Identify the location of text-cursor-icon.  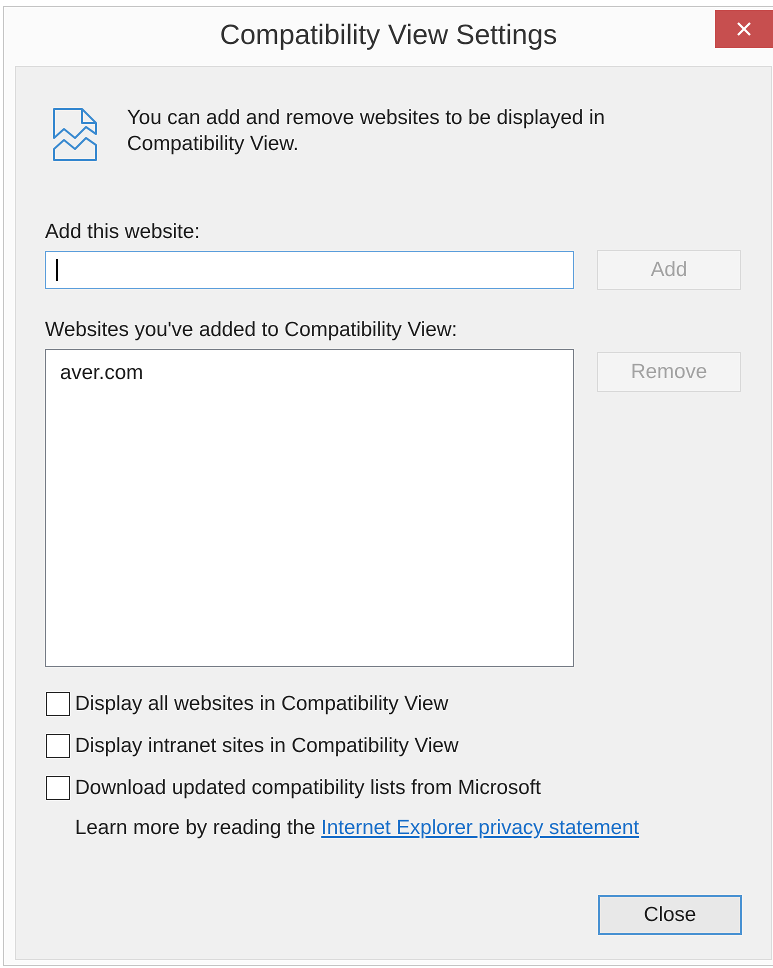
(57, 270).